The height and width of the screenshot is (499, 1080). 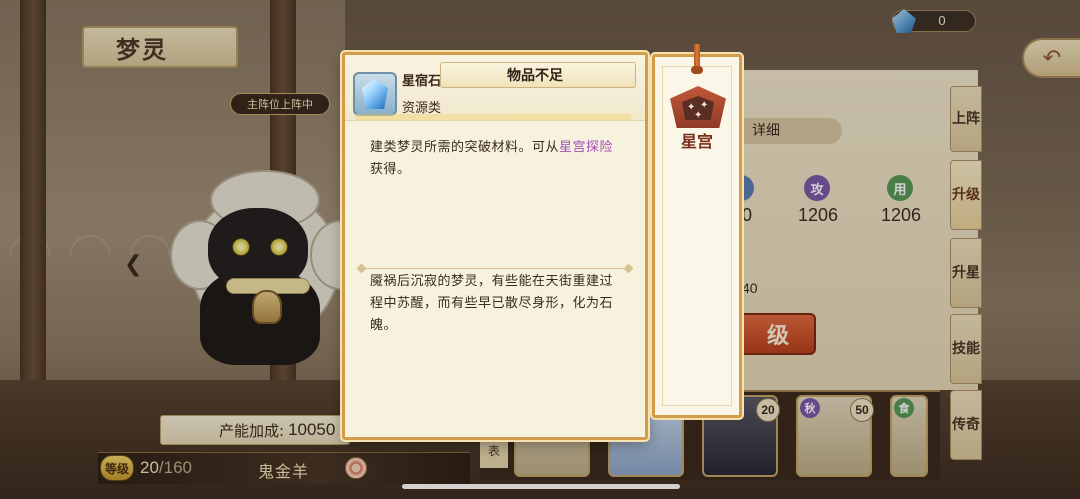 I want to click on bookmark-label: 星宫, so click(x=696, y=141).